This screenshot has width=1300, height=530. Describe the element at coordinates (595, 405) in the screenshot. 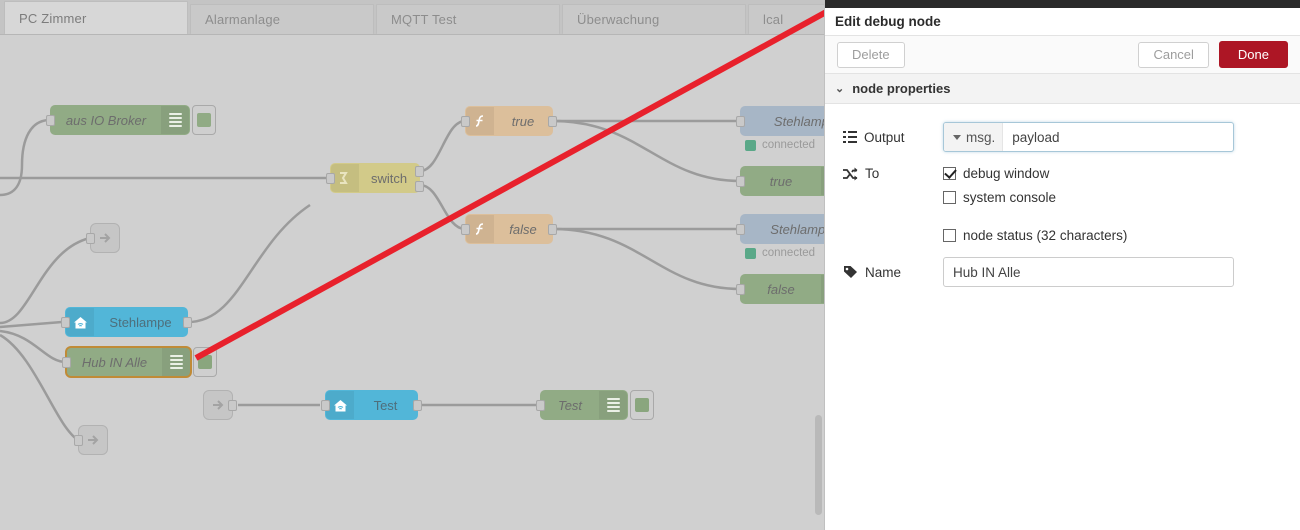

I see `node-test-debug: Test` at that location.